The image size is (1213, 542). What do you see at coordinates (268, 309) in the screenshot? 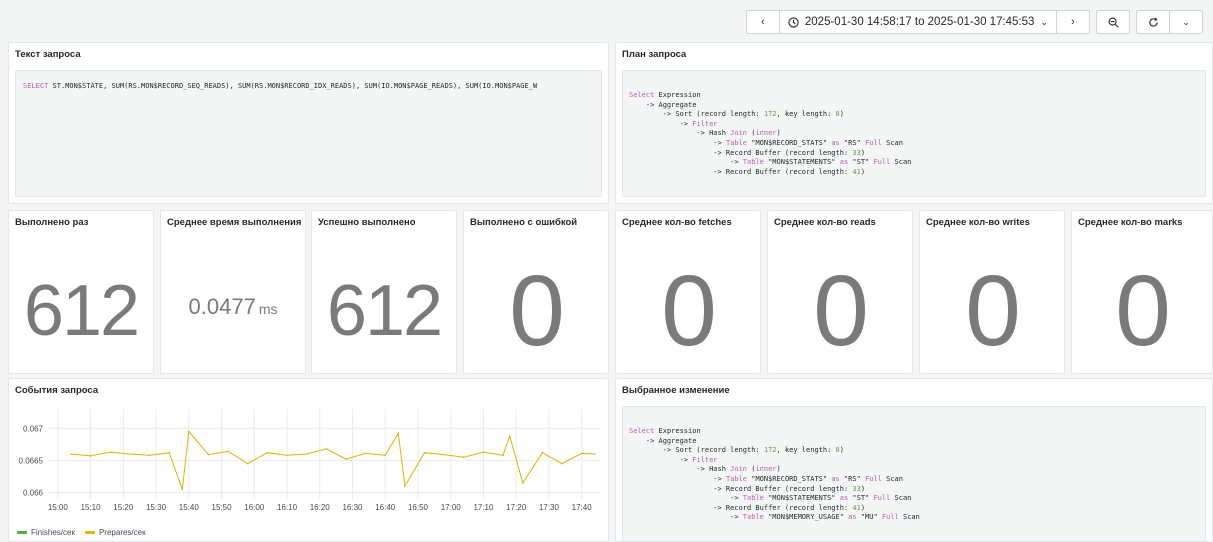
I see `stat-unit: ms` at bounding box center [268, 309].